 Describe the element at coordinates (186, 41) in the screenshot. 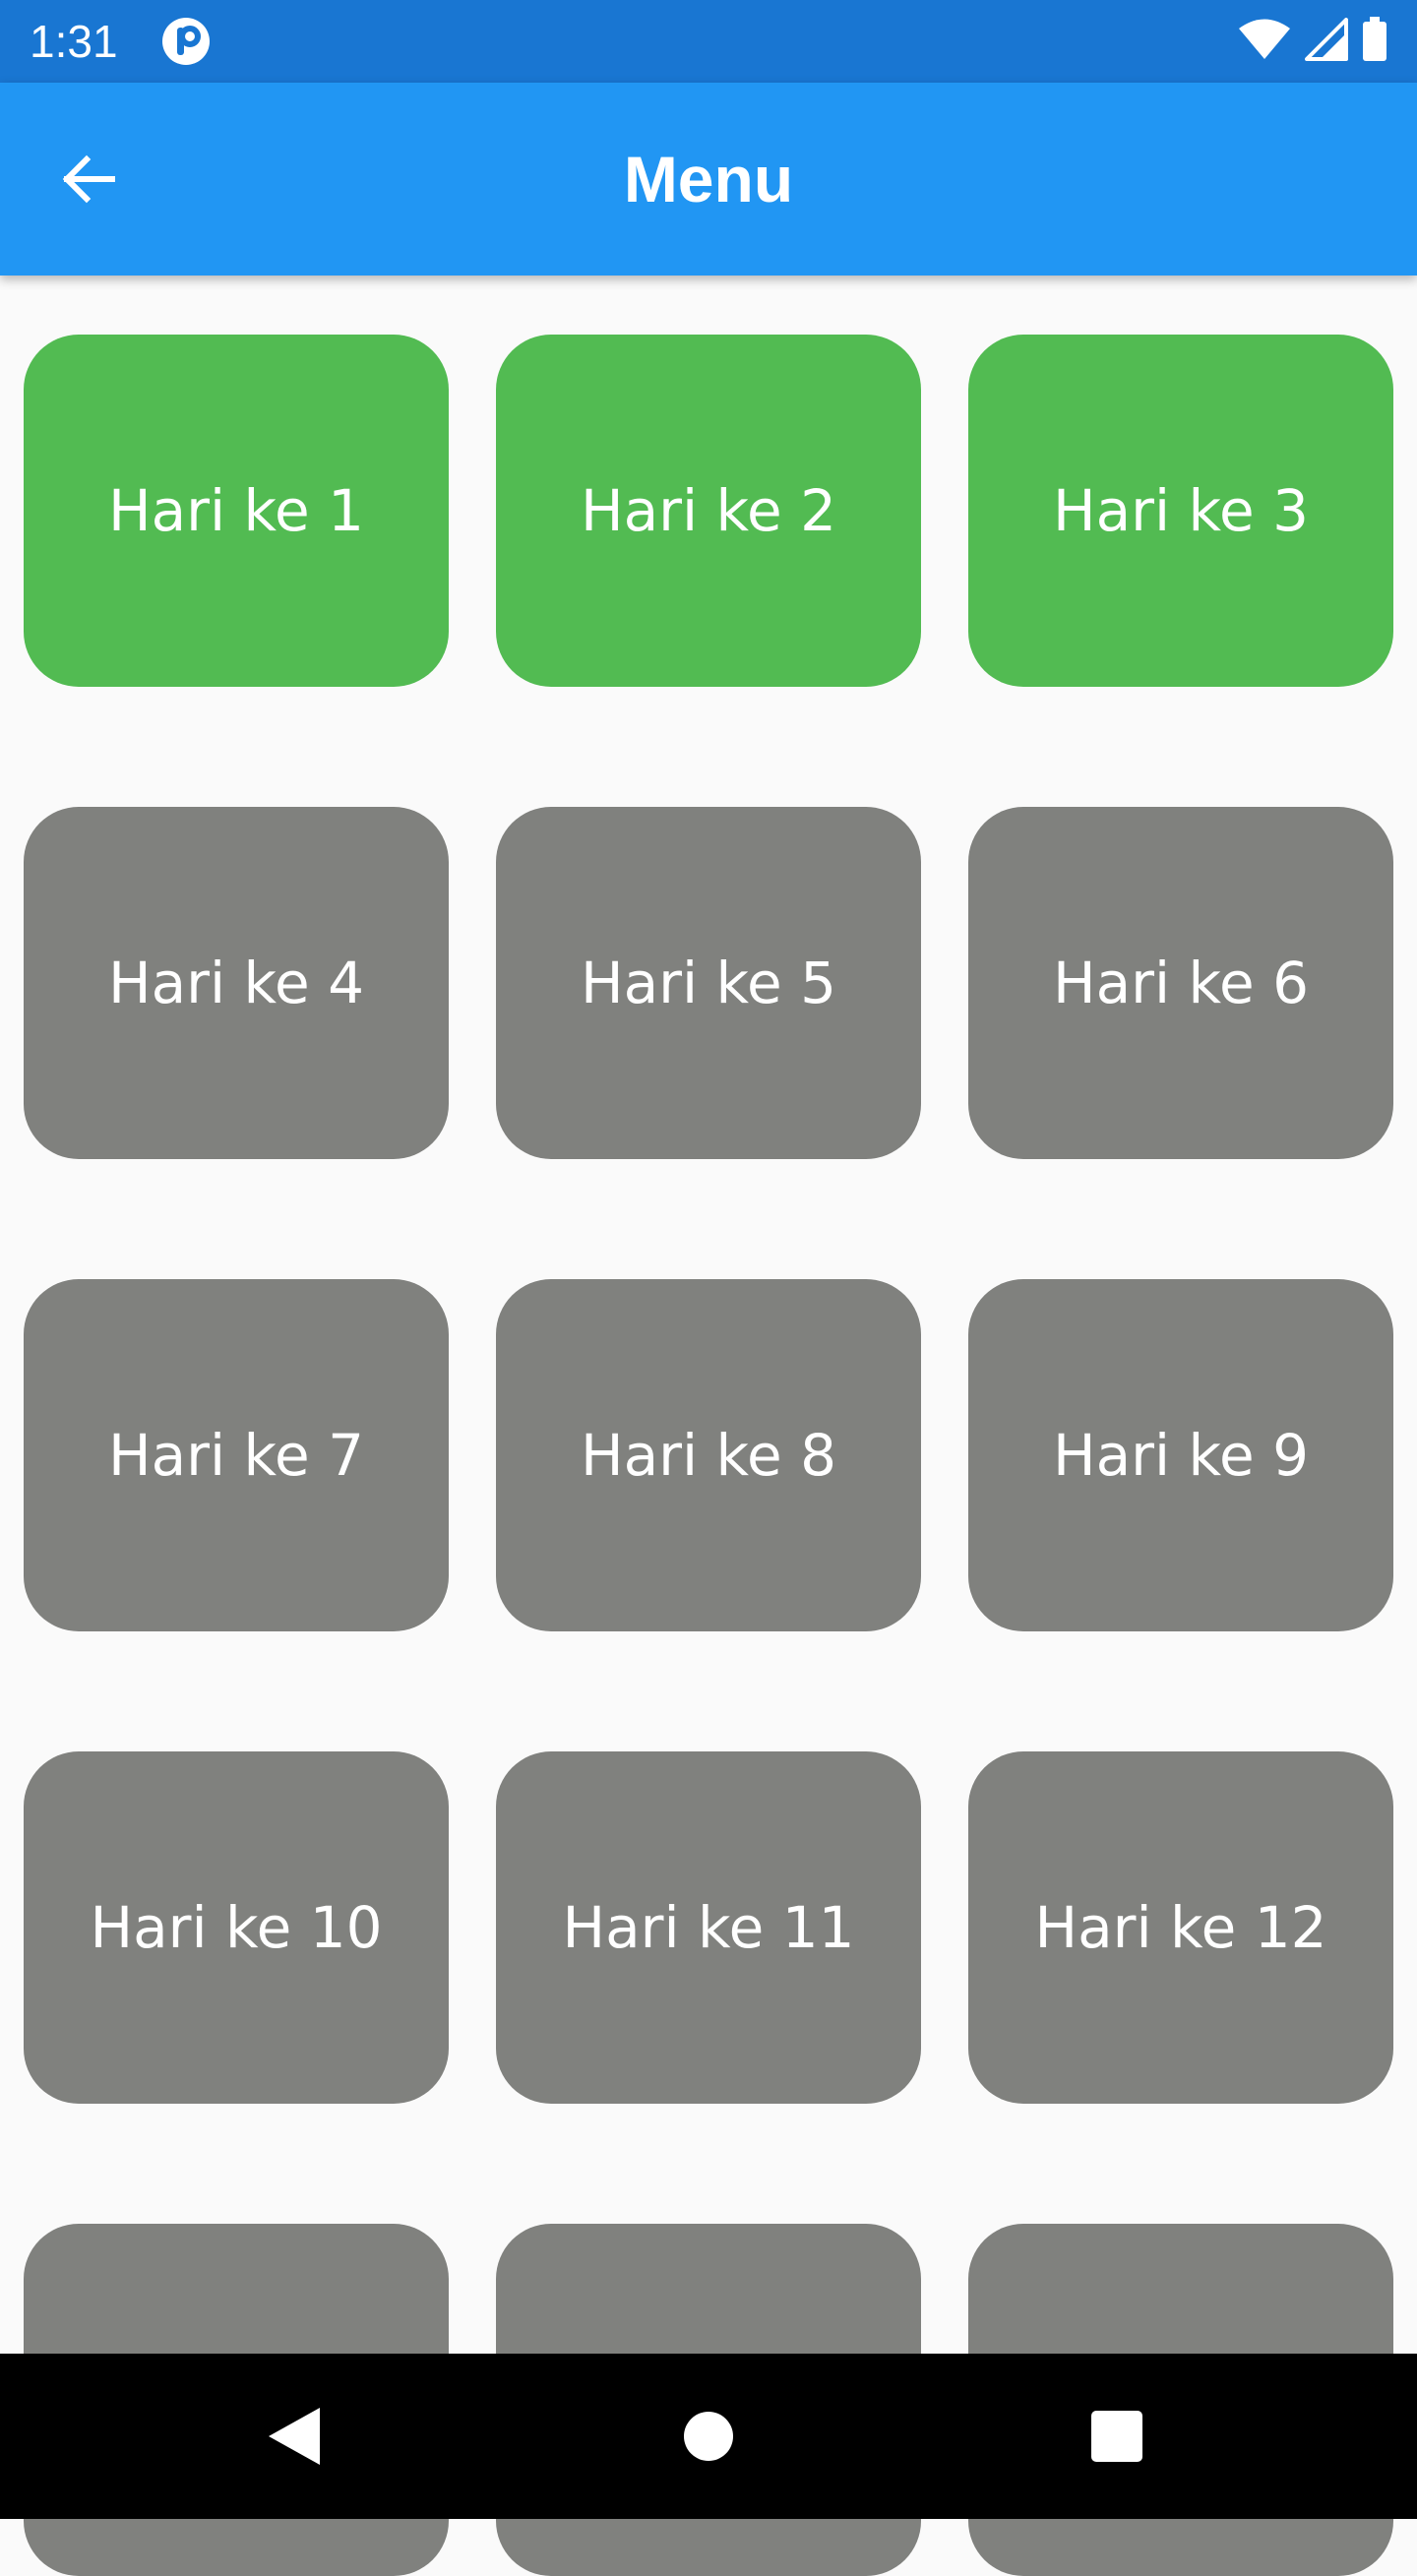

I see `app-notification-icon` at that location.